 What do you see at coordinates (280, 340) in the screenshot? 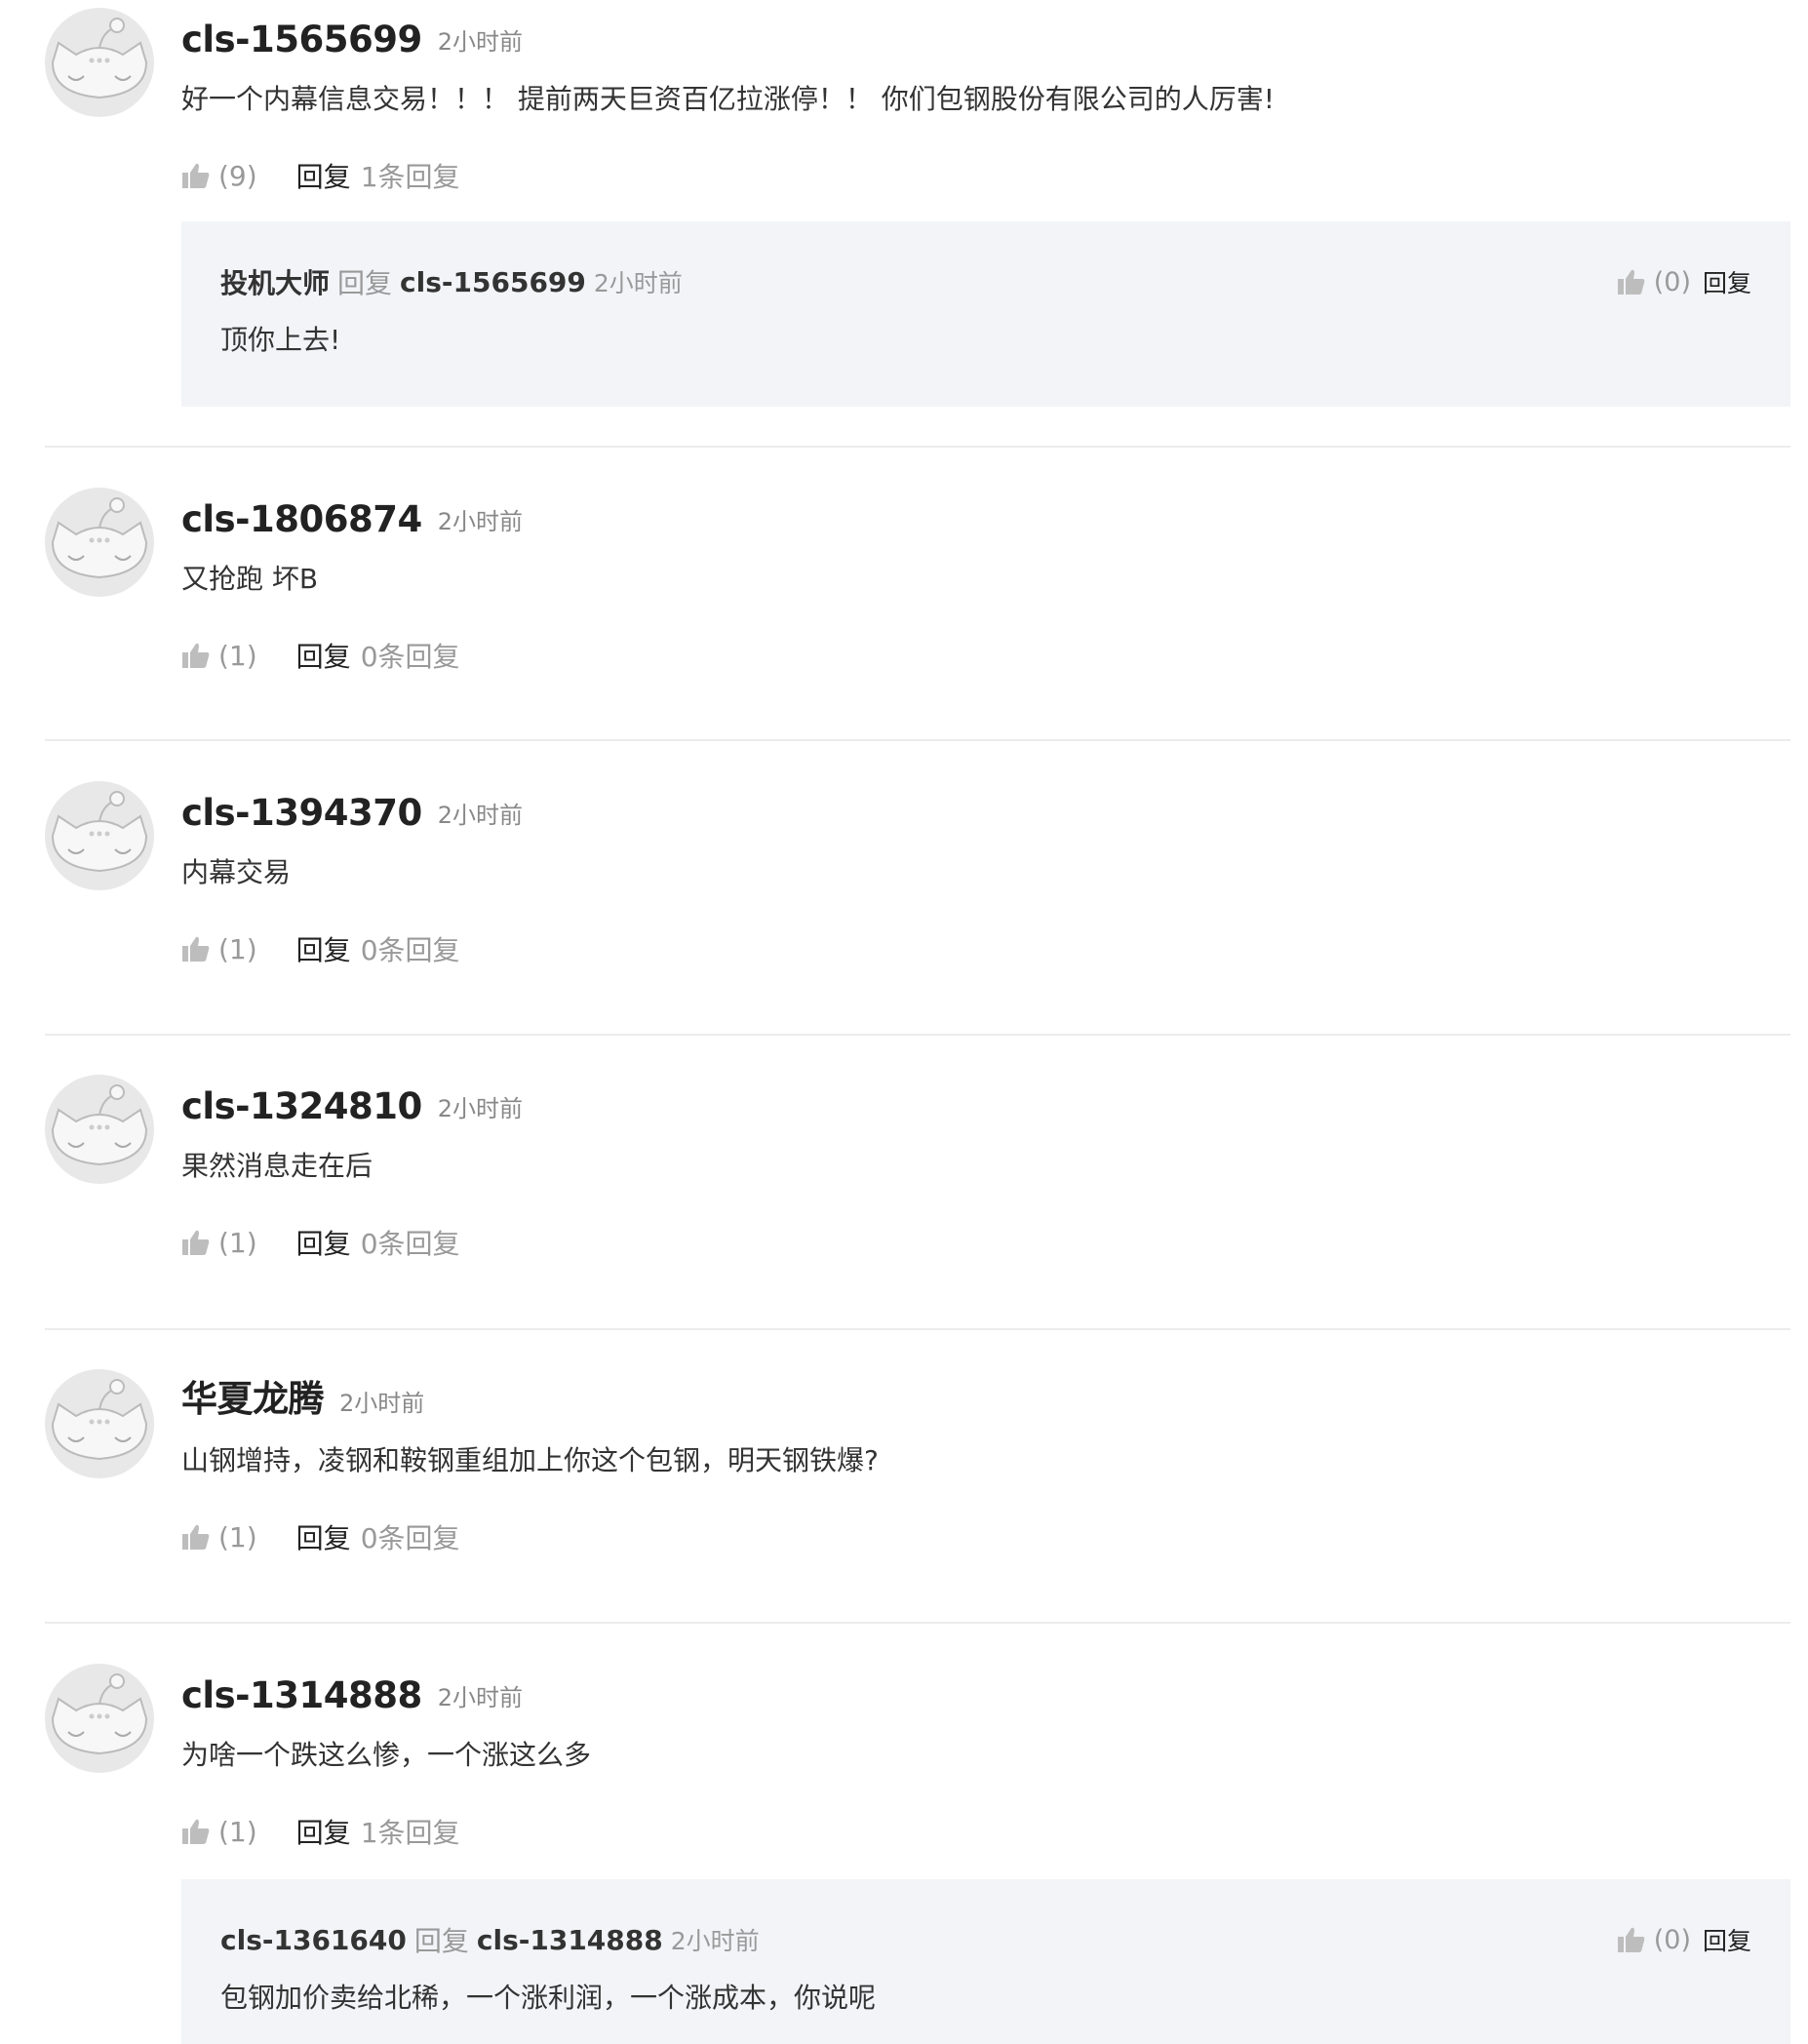
I see `reply-text: 顶你上去!` at bounding box center [280, 340].